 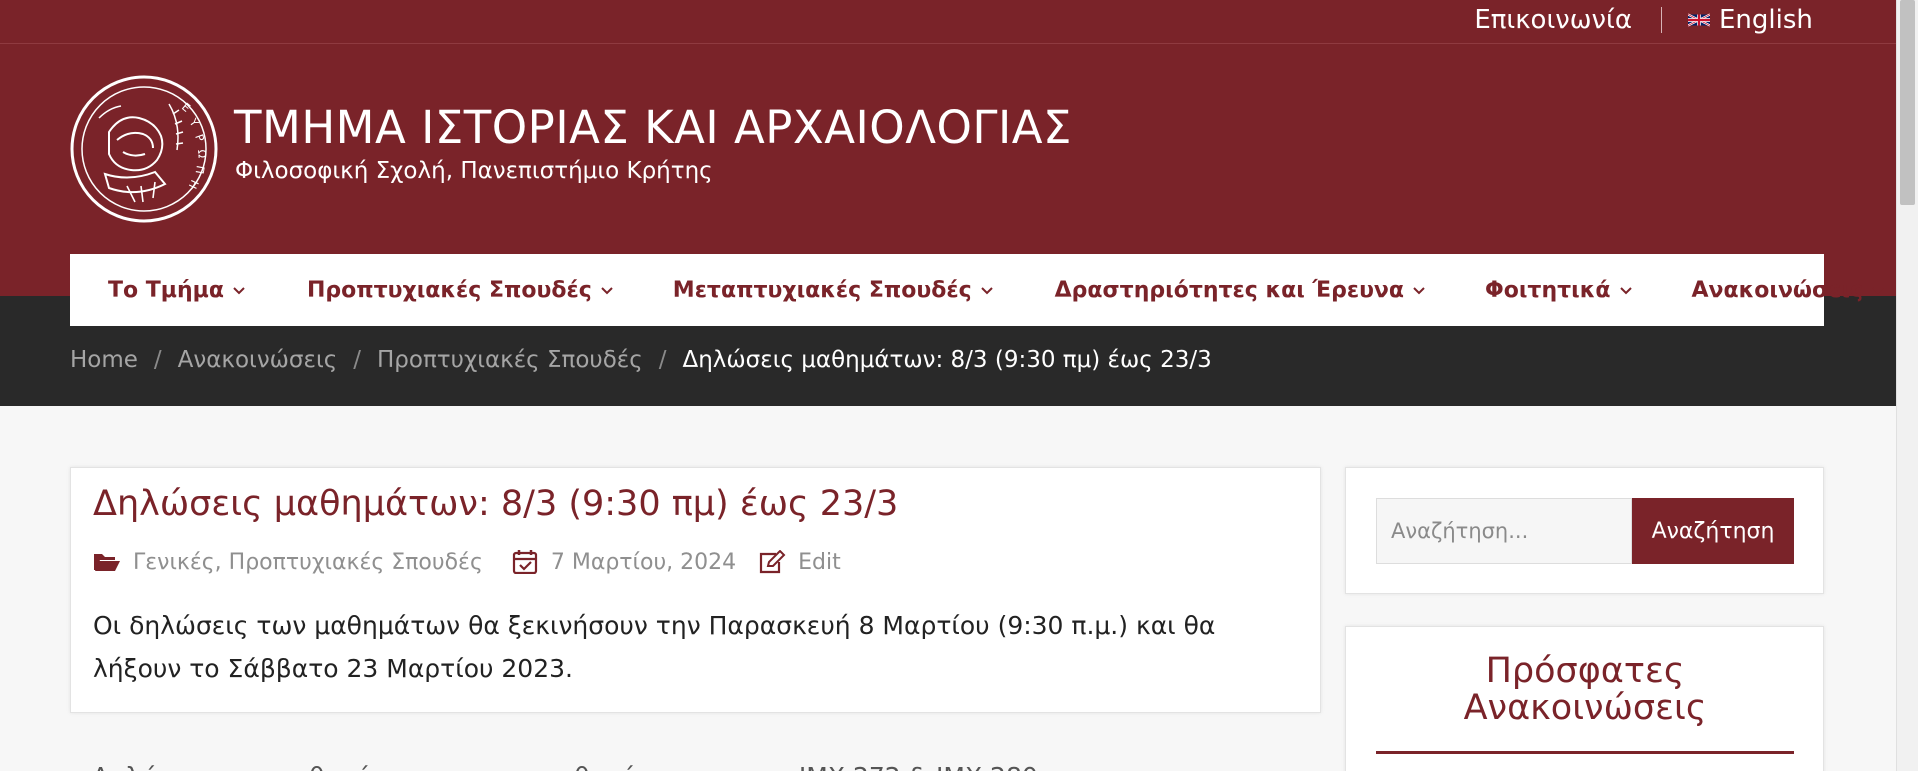 What do you see at coordinates (449, 290) in the screenshot?
I see `nav-item-label: Προπτυχιακές Σπουδές` at bounding box center [449, 290].